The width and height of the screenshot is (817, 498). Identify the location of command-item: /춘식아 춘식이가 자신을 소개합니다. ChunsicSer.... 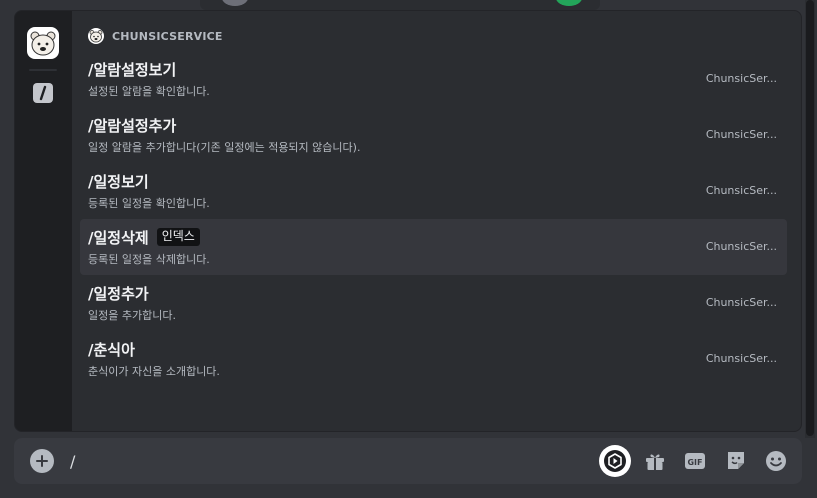
(433, 359).